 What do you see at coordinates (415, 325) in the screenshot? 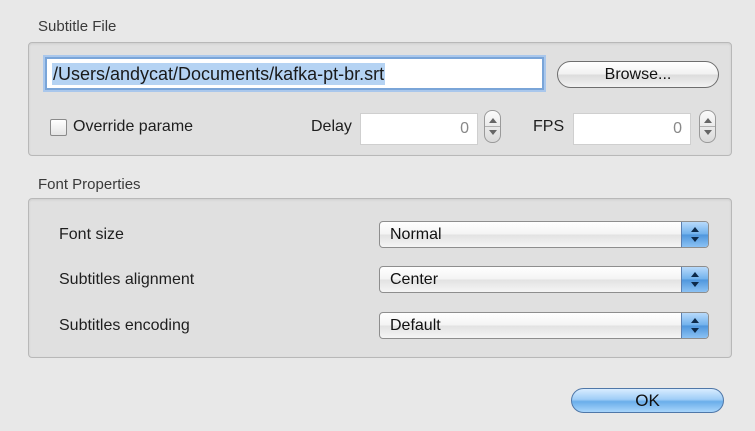
I see `encoding-selected-value: Default` at bounding box center [415, 325].